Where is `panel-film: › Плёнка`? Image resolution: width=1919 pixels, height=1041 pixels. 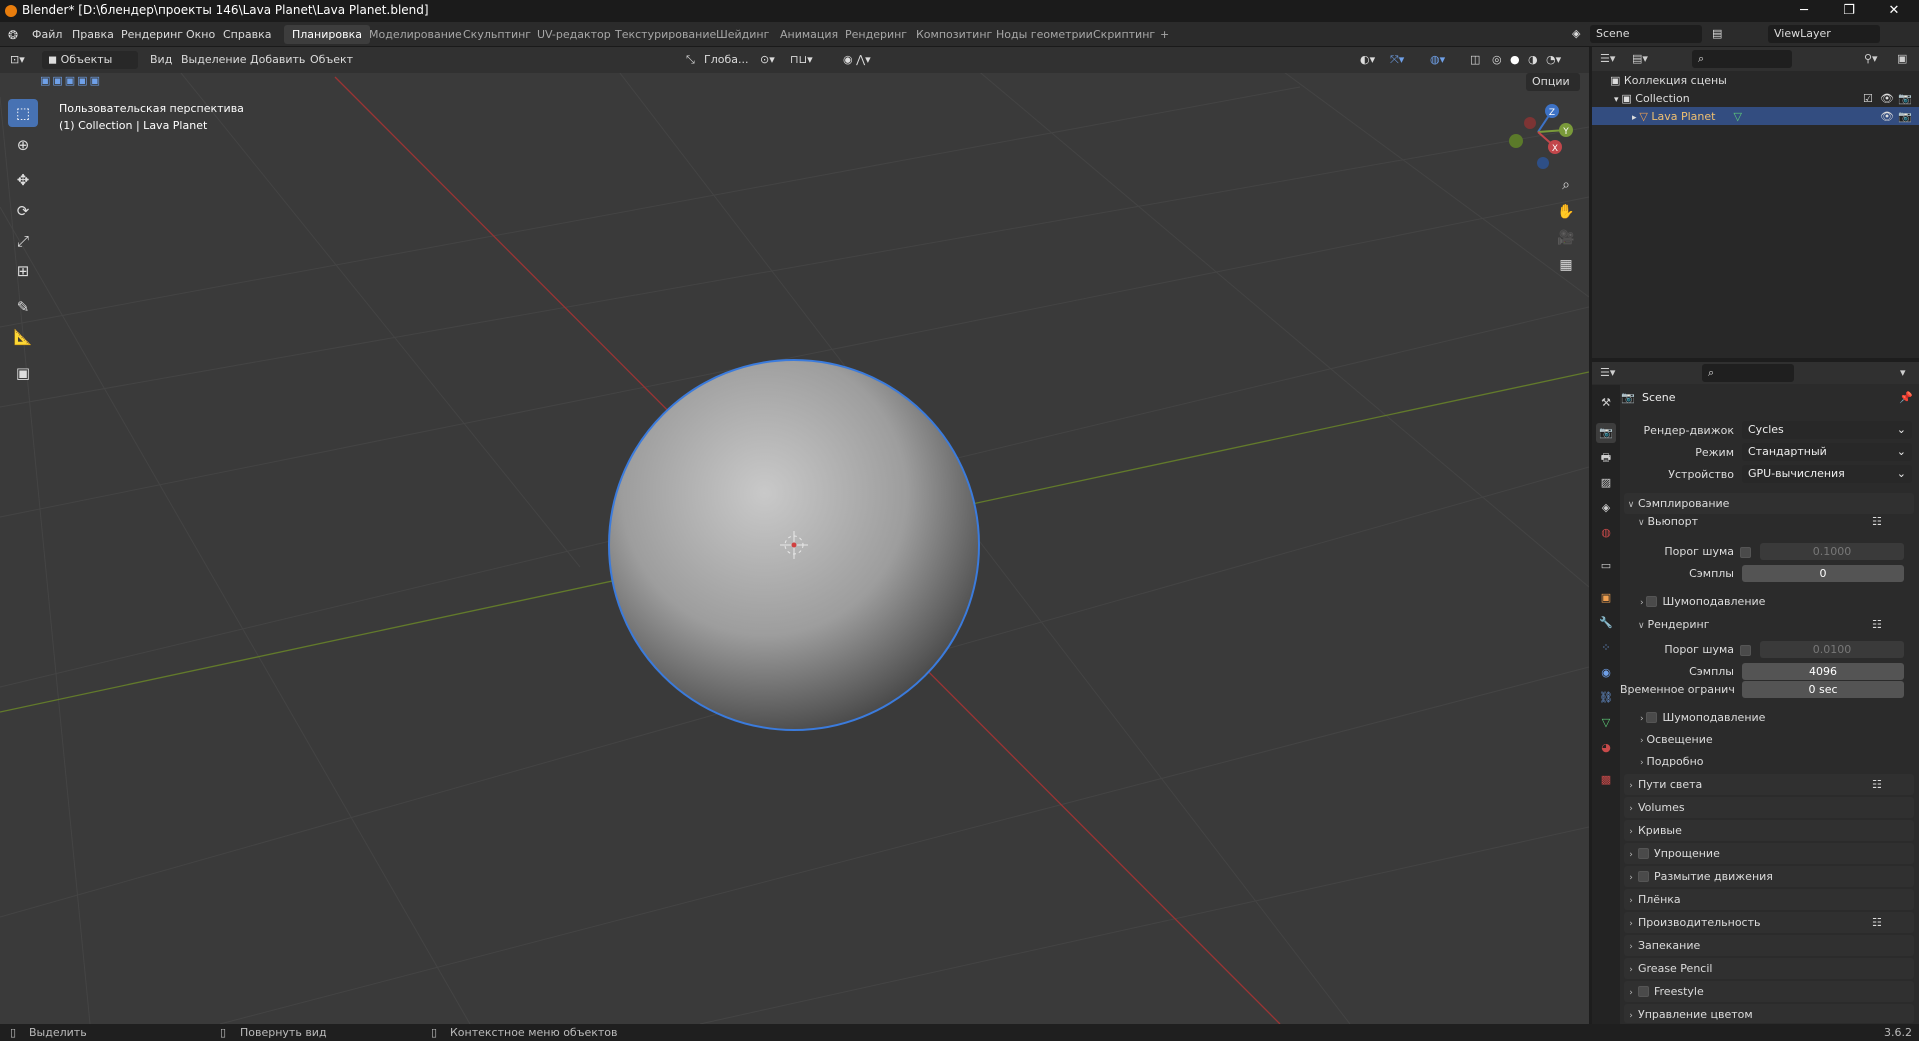 panel-film: › Плёнка is located at coordinates (1769, 899).